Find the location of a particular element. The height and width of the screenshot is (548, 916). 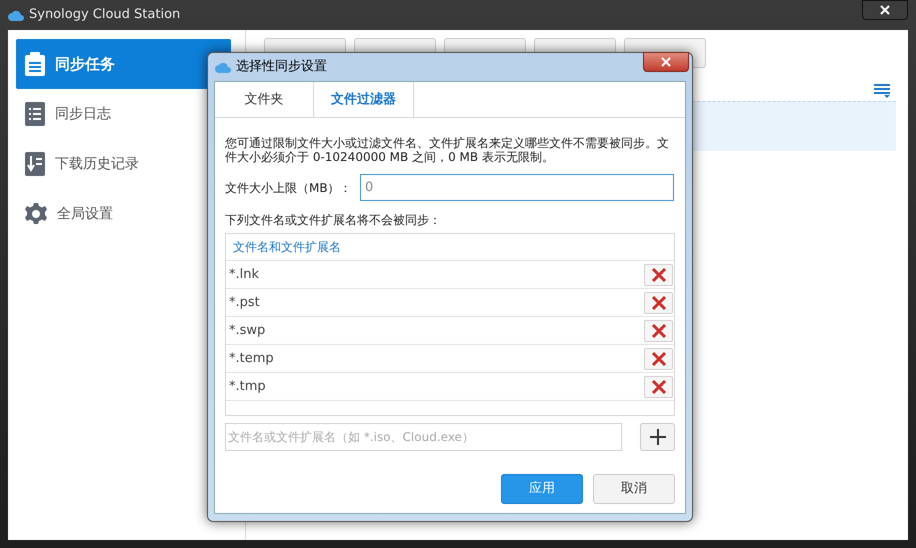

description-text: 您可通过限制文件大小或过滤文件名、文件扩展名来定义哪些文件不需要被同步。文件大小必须介于 0-10240000 MB 之间，0 MB 表示无限制。 is located at coordinates (447, 150).